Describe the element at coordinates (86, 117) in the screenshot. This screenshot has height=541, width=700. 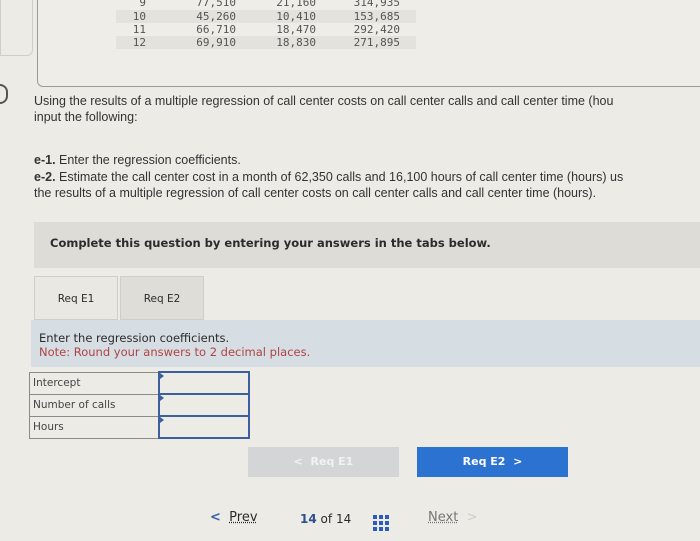
I see `intro-text-2: input the following:` at that location.